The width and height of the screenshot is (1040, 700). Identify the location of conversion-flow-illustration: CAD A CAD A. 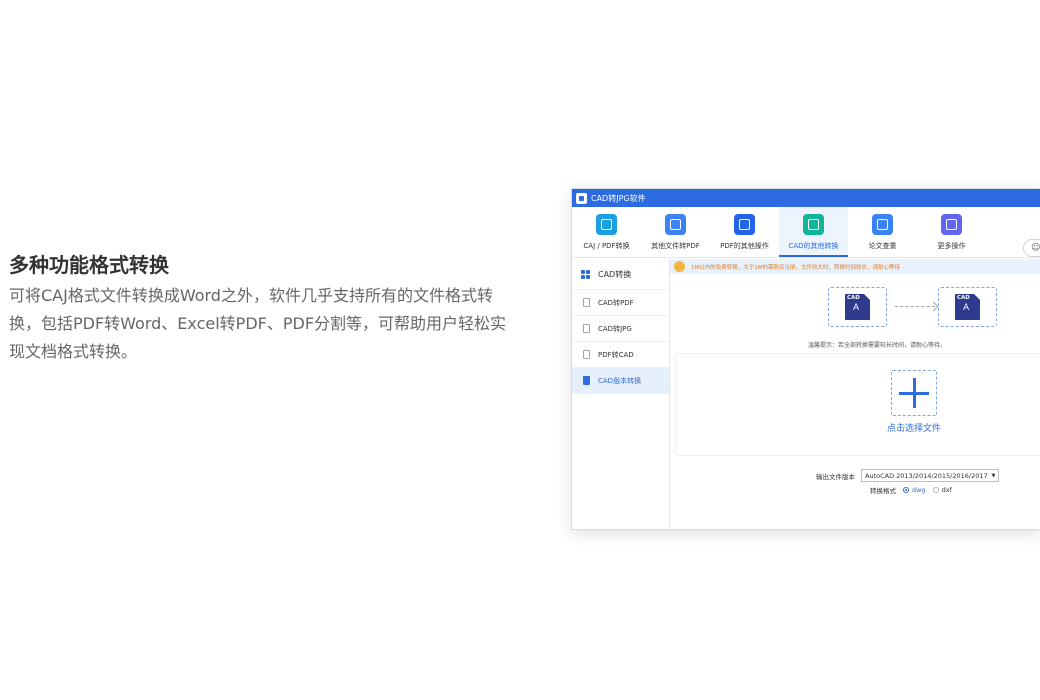
(915, 308).